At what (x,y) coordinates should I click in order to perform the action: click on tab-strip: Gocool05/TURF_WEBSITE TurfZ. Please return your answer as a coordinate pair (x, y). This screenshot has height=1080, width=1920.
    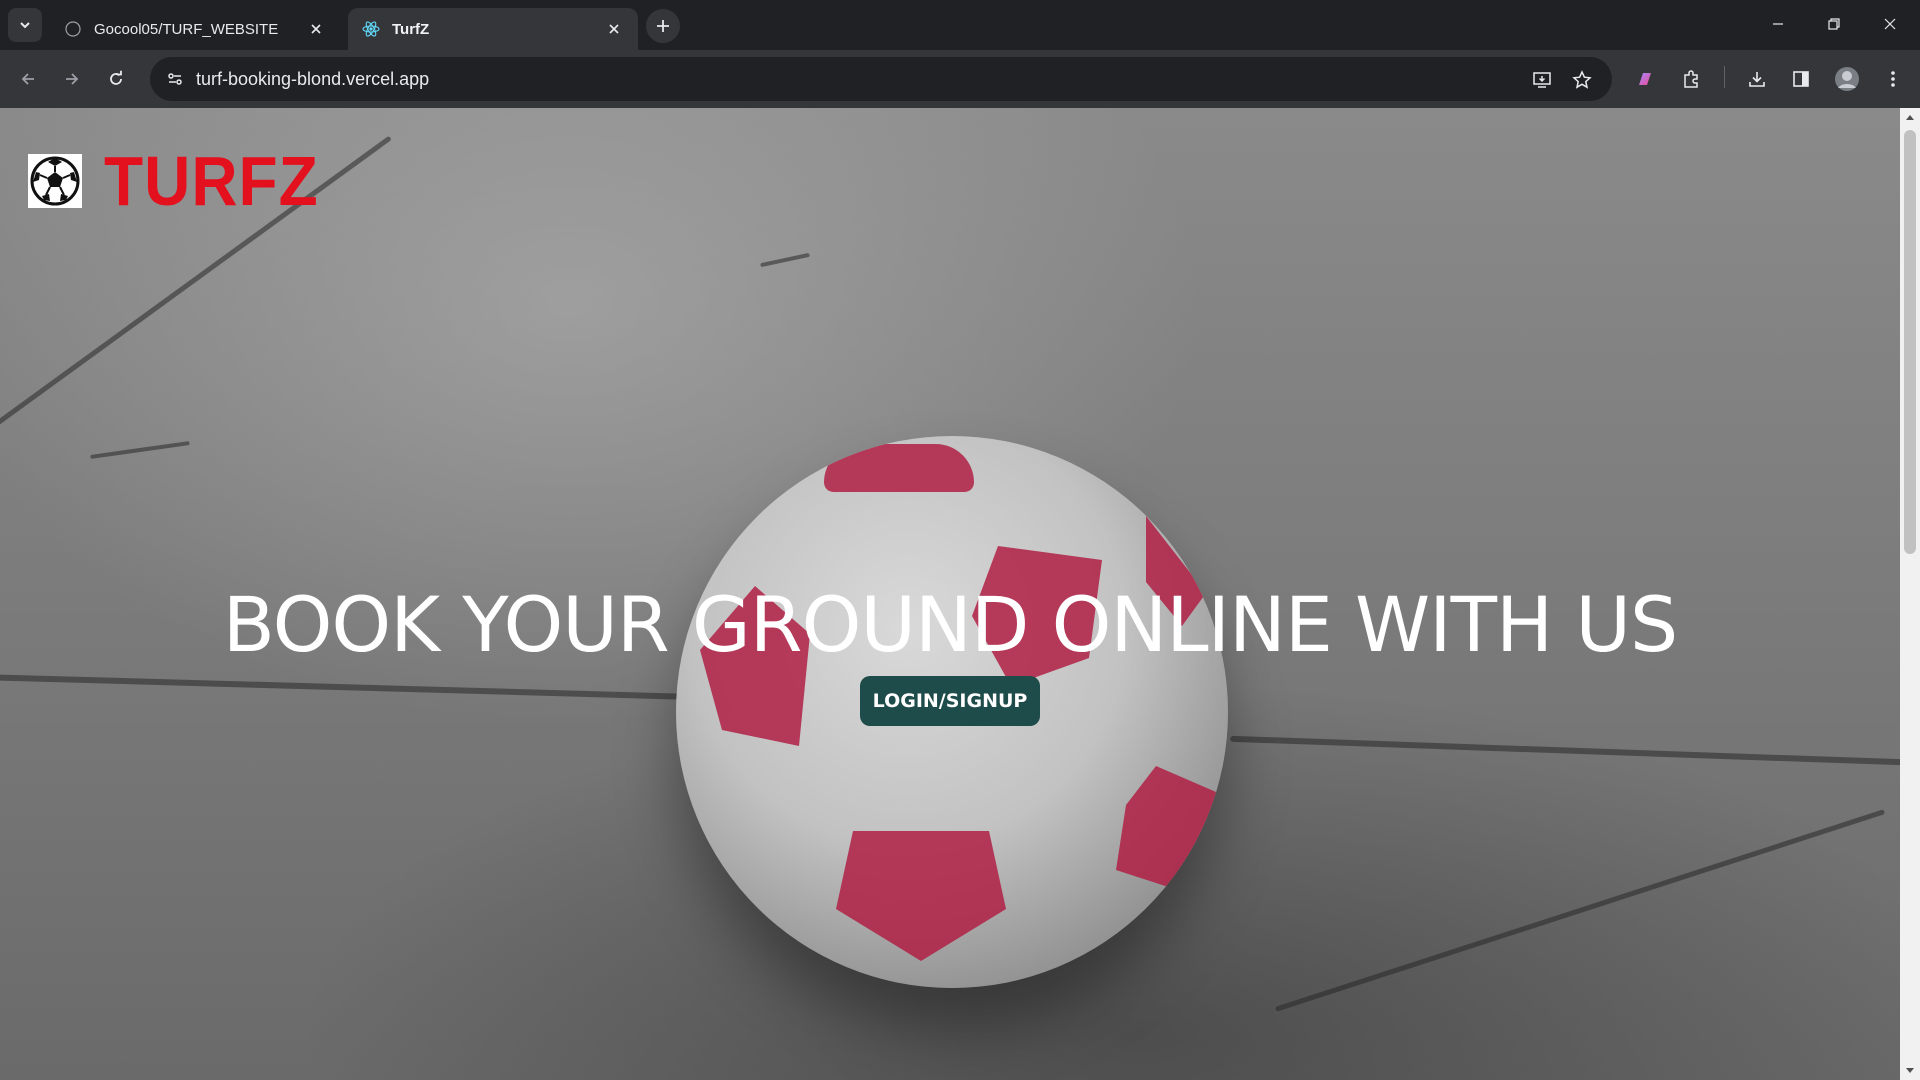
    Looking at the image, I should click on (960, 25).